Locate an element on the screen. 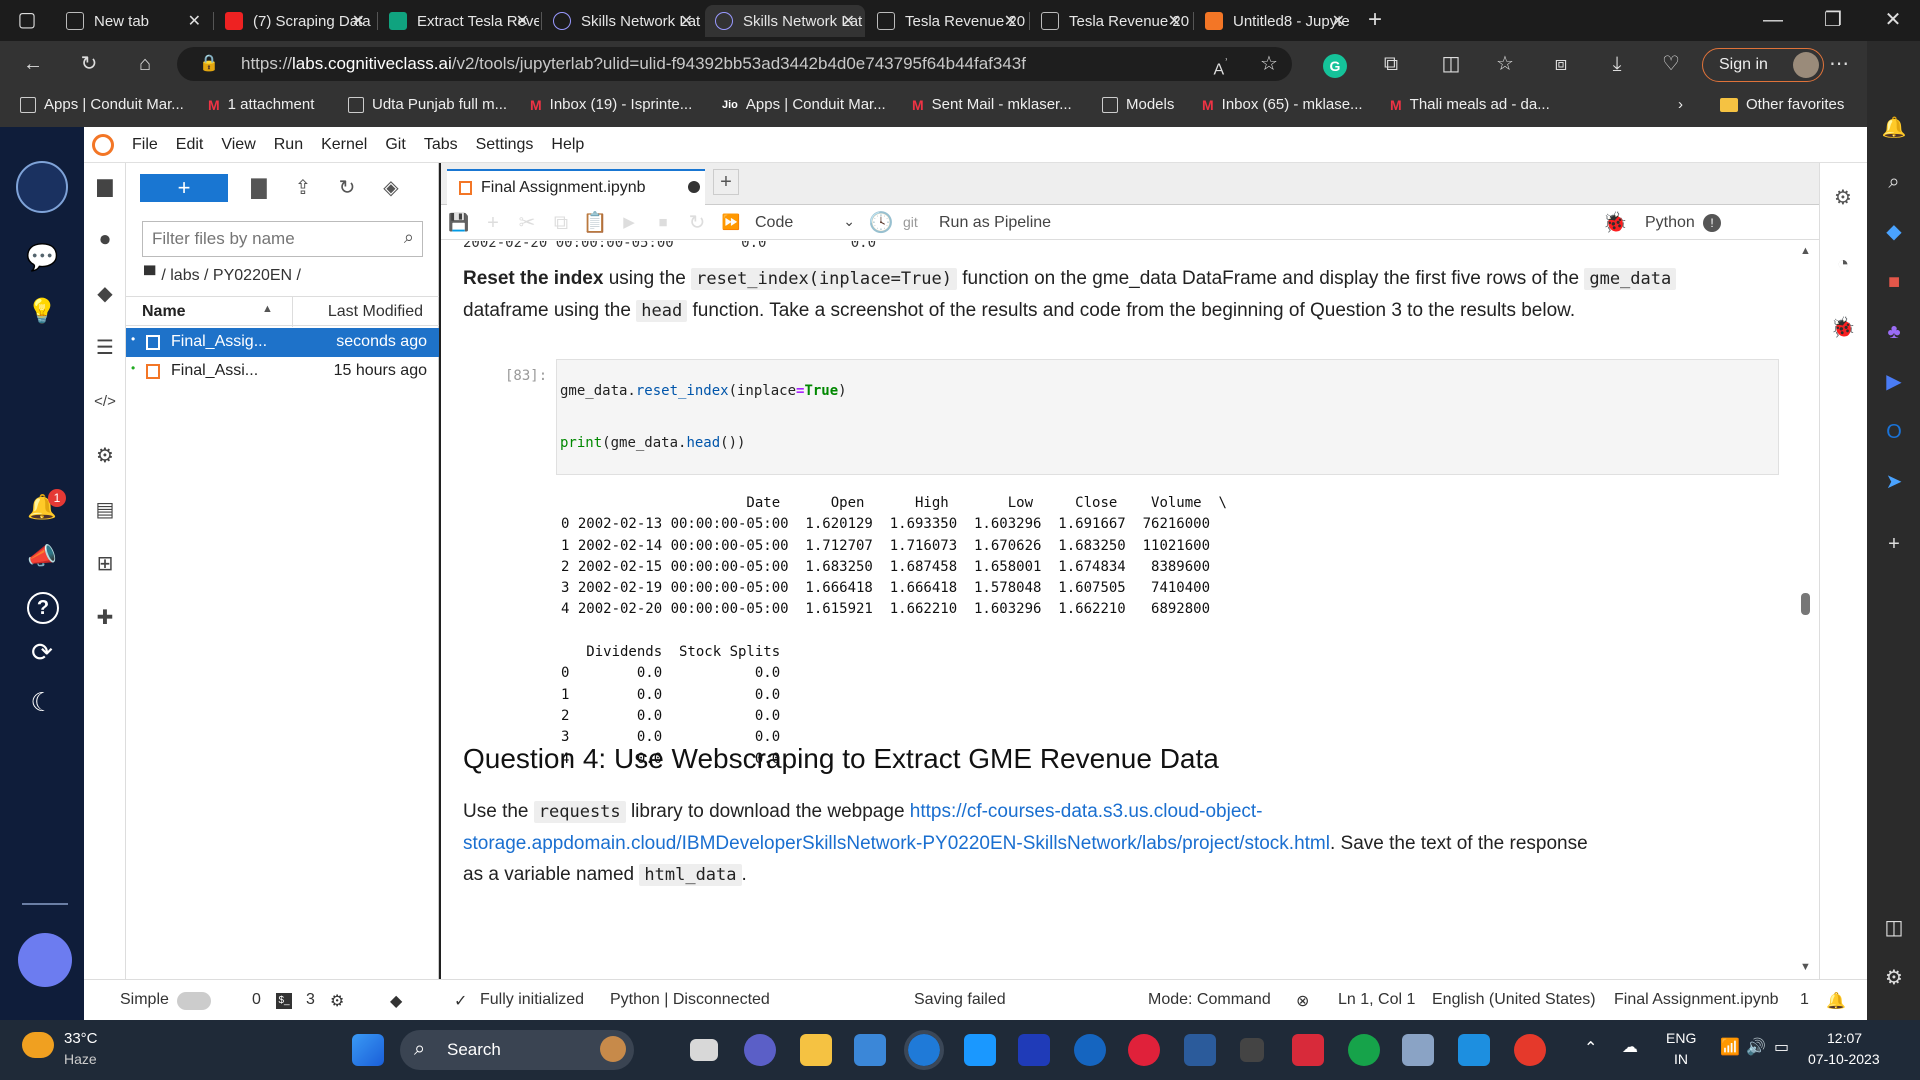 The height and width of the screenshot is (1080, 1920). performance-icon: ♡ is located at coordinates (1671, 64).